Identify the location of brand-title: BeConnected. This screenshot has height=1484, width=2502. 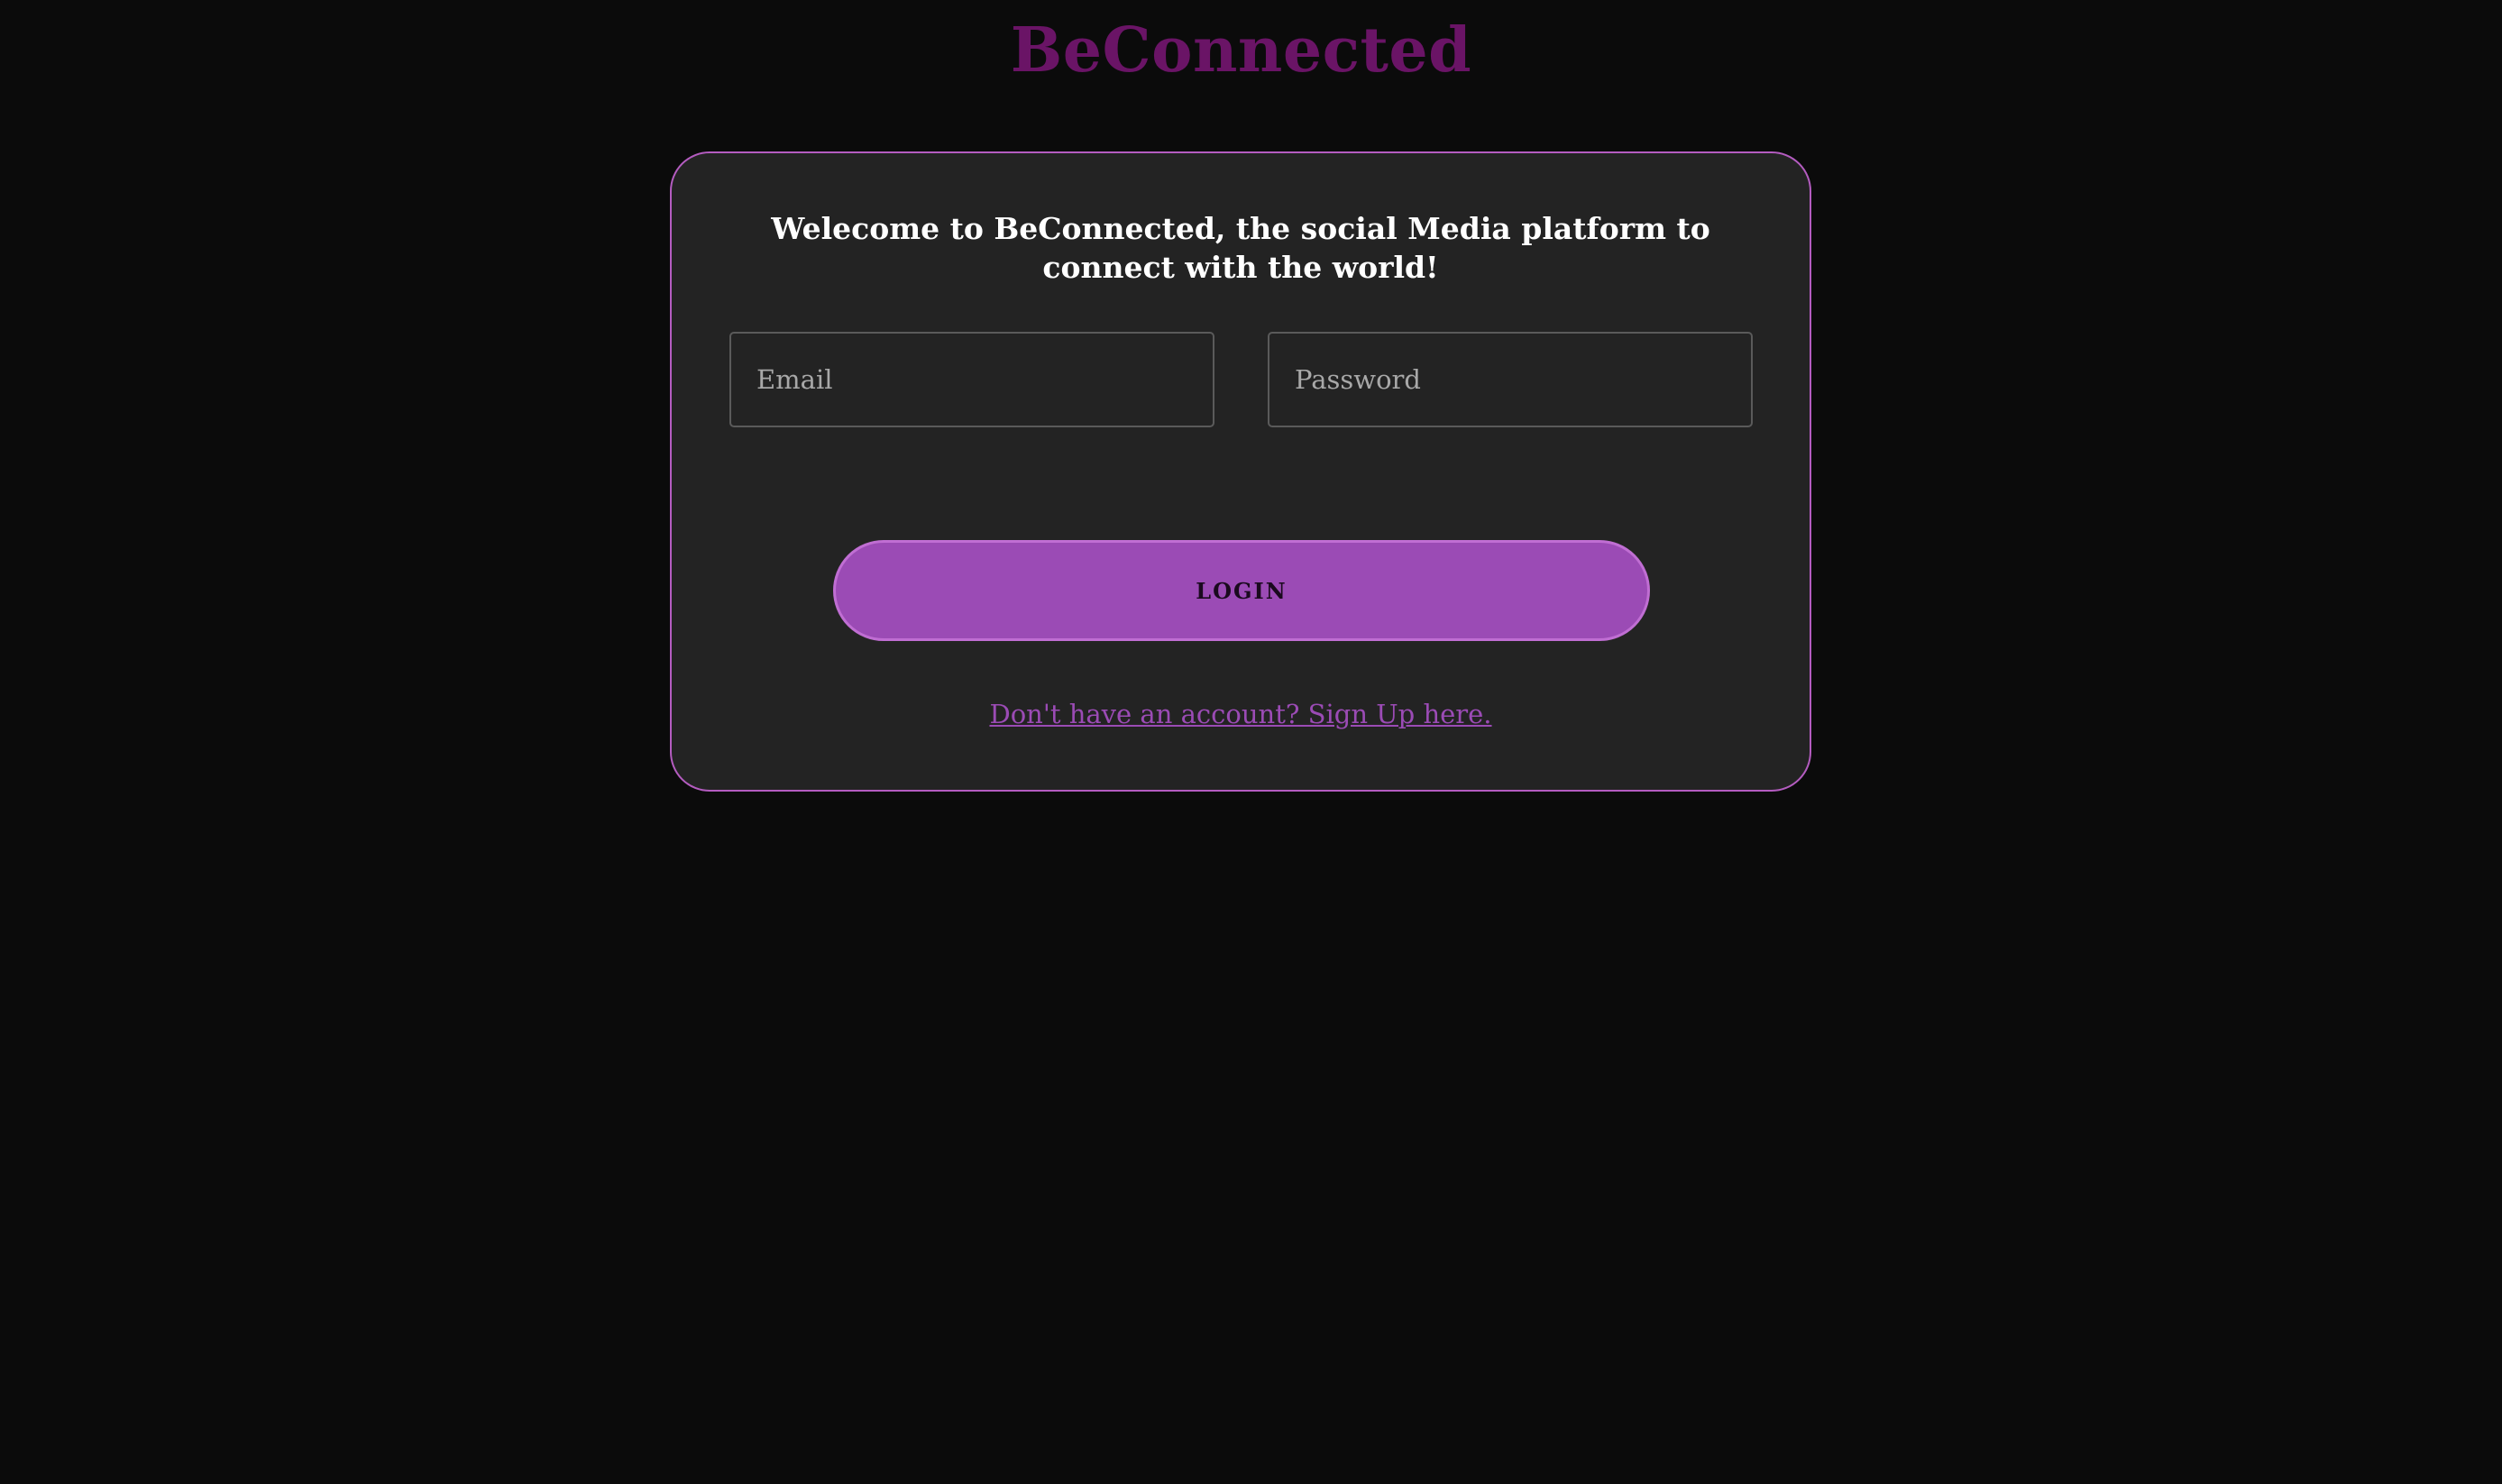
(1241, 50).